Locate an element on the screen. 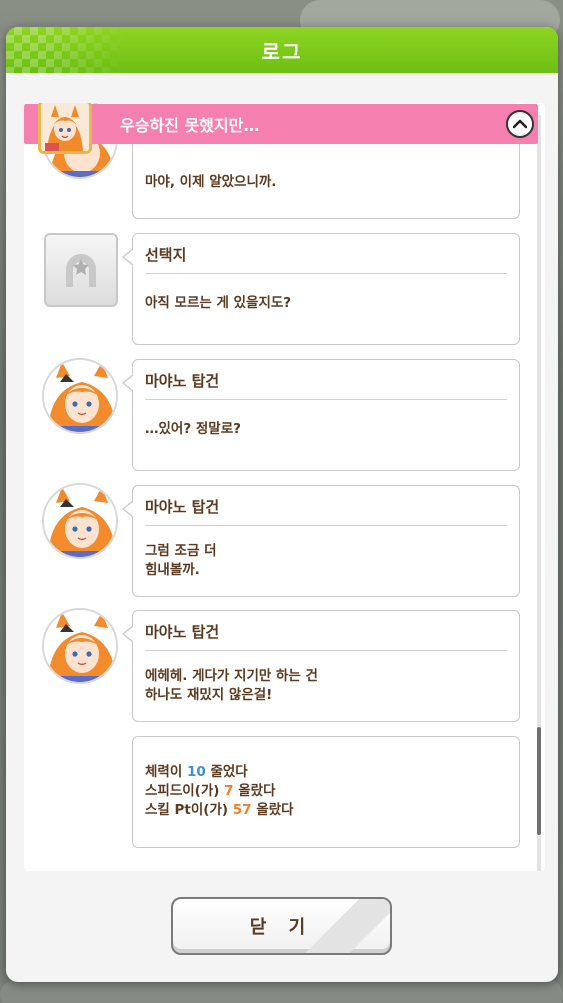  horseshoe-icon is located at coordinates (81, 270).